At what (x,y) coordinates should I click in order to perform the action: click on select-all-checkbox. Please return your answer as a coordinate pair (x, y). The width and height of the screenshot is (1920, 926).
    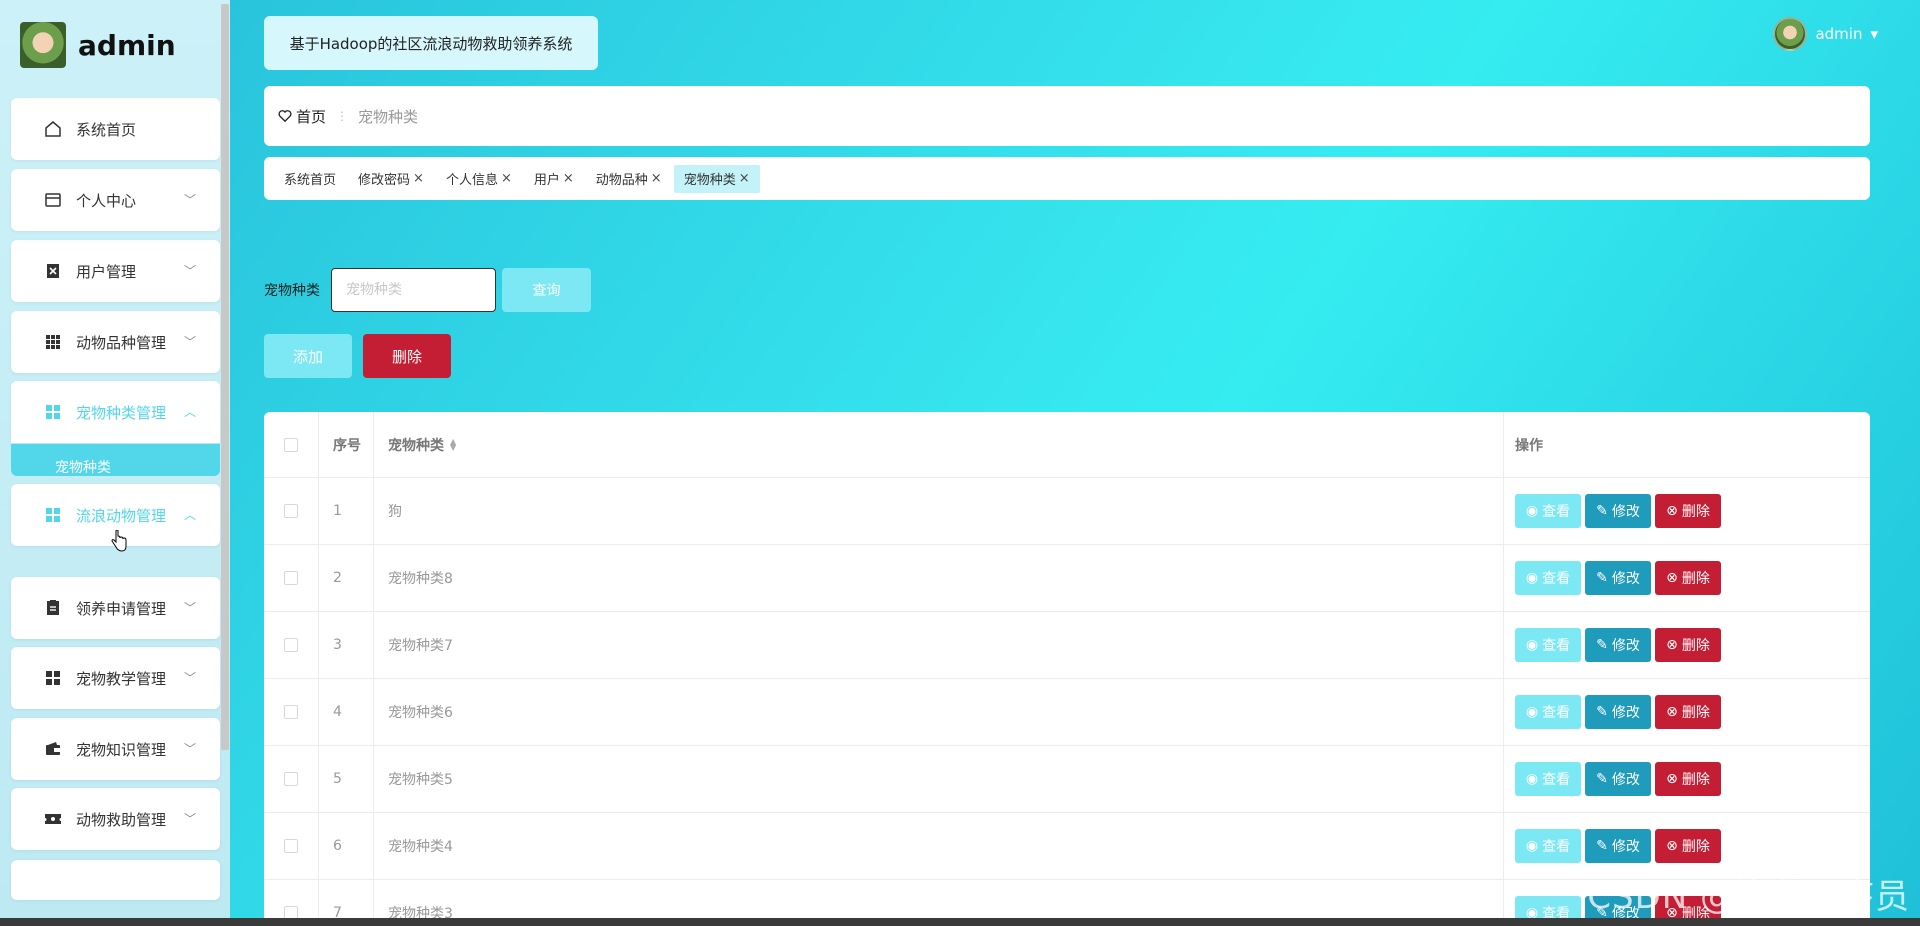
    Looking at the image, I should click on (291, 444).